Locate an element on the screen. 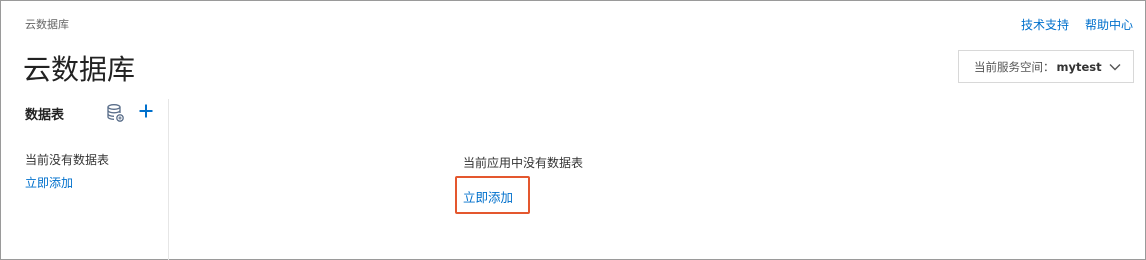 Image resolution: width=1146 pixels, height=260 pixels. plus-icon is located at coordinates (146, 113).